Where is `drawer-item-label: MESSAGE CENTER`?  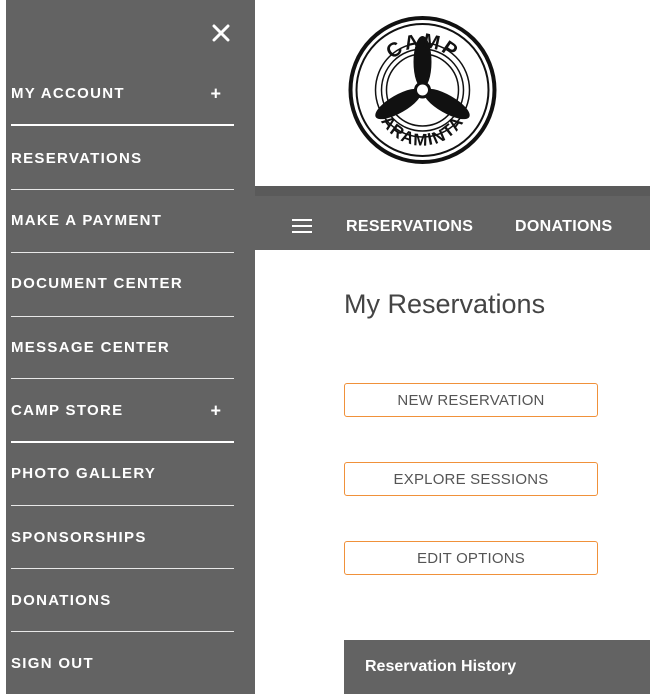
drawer-item-label: MESSAGE CENTER is located at coordinates (91, 347).